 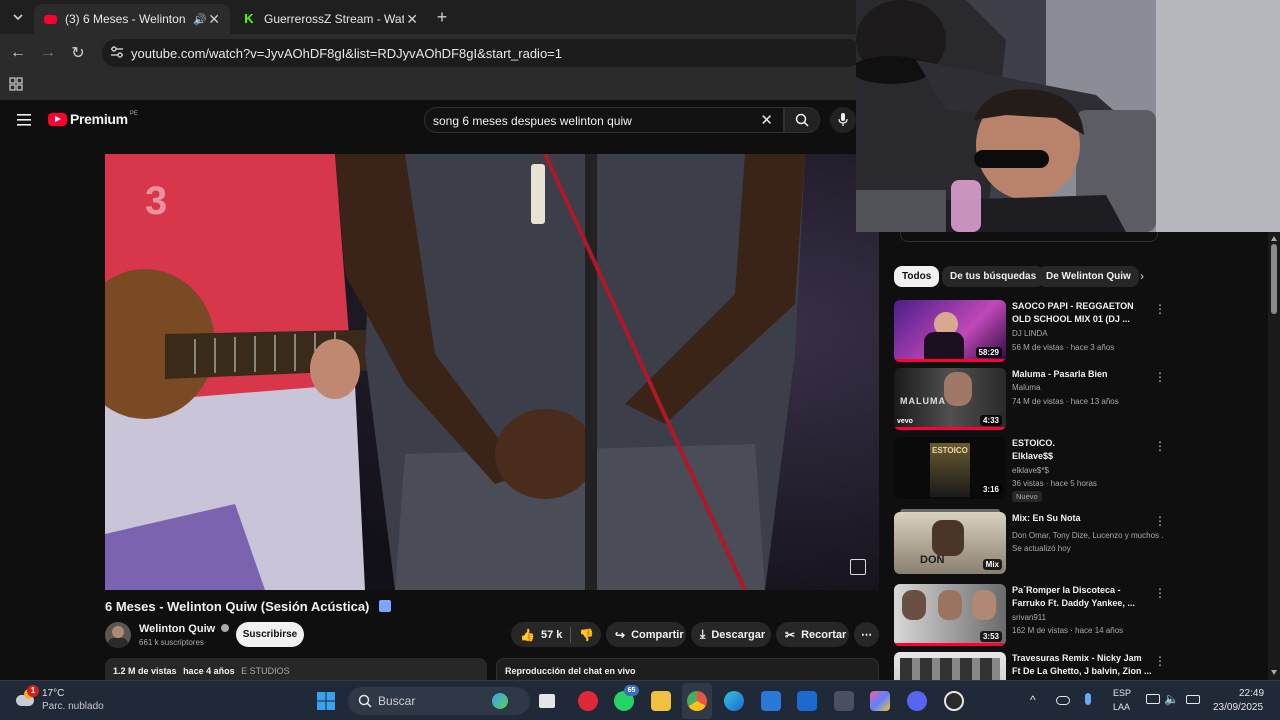 I want to click on tray-overflow-icon: ^, so click(x=1033, y=700).